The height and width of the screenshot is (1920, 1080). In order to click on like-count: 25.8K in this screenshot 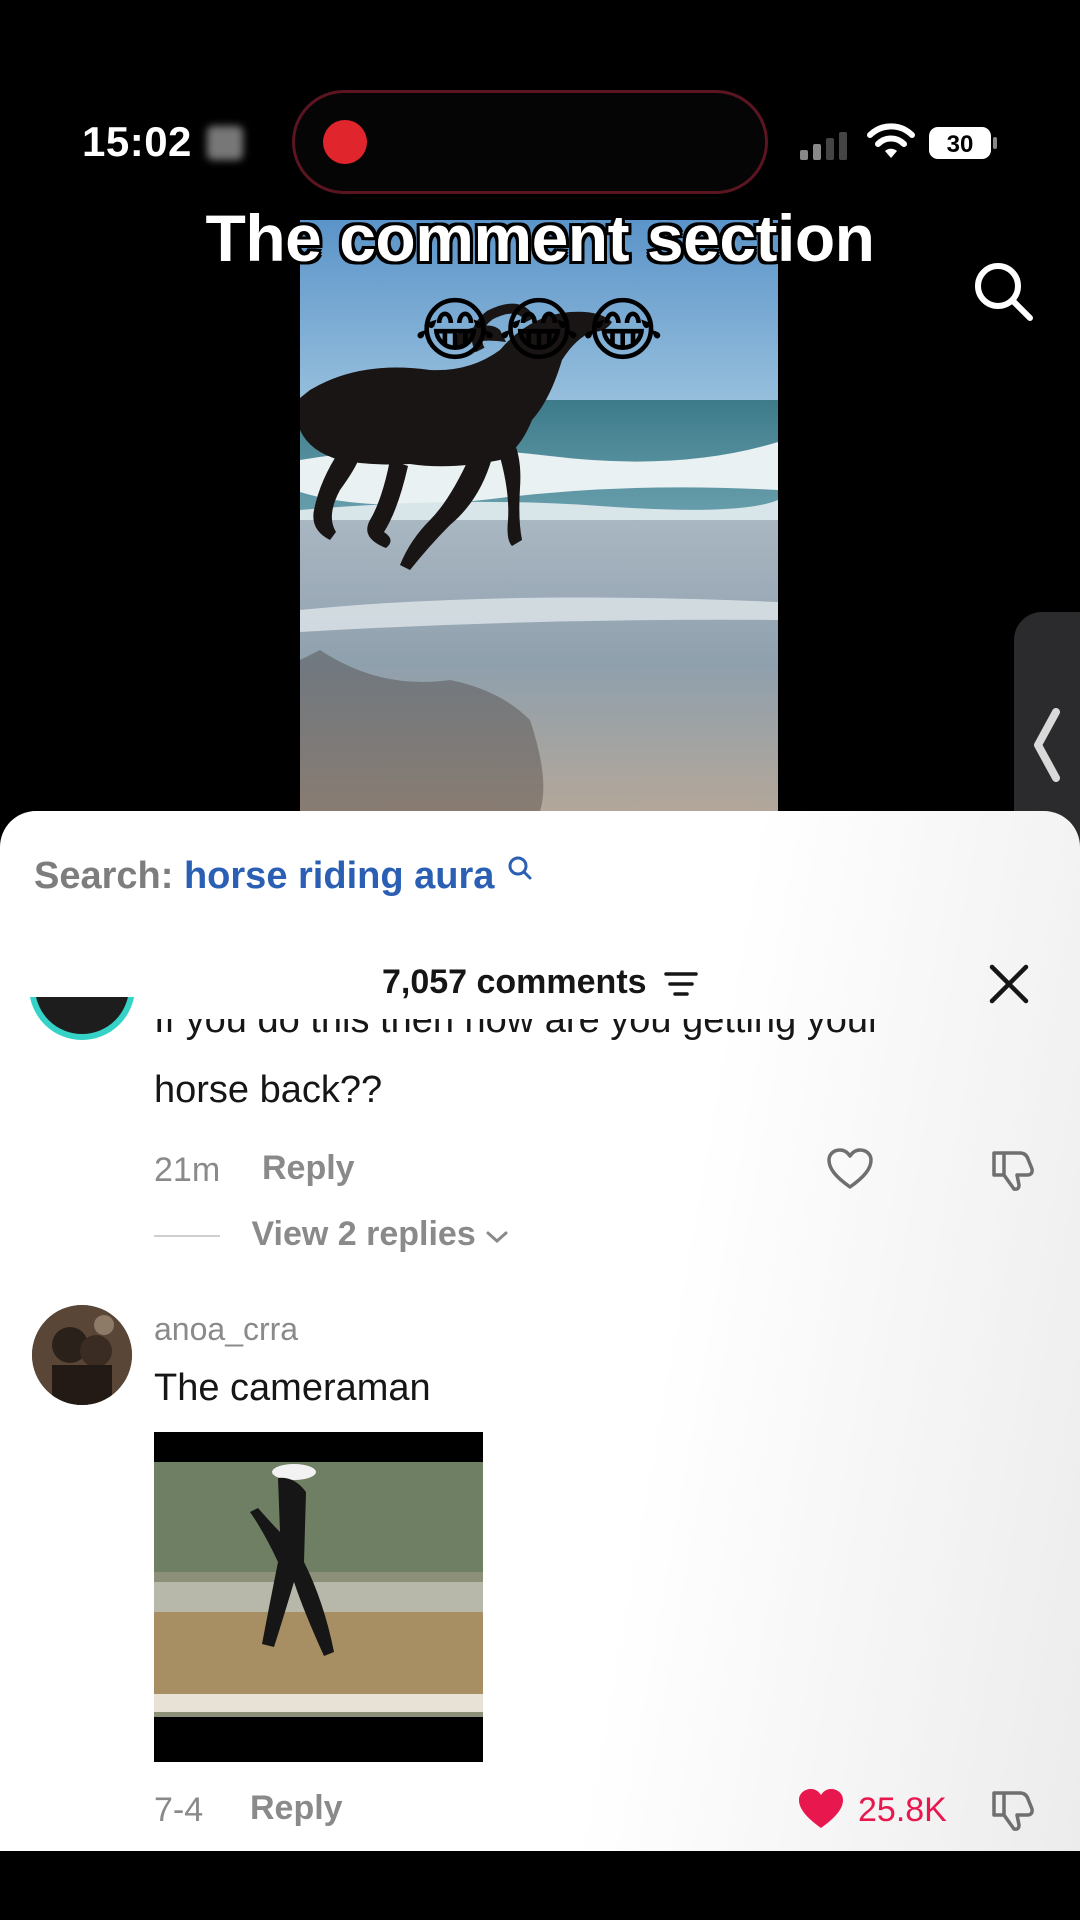, I will do `click(902, 1810)`.